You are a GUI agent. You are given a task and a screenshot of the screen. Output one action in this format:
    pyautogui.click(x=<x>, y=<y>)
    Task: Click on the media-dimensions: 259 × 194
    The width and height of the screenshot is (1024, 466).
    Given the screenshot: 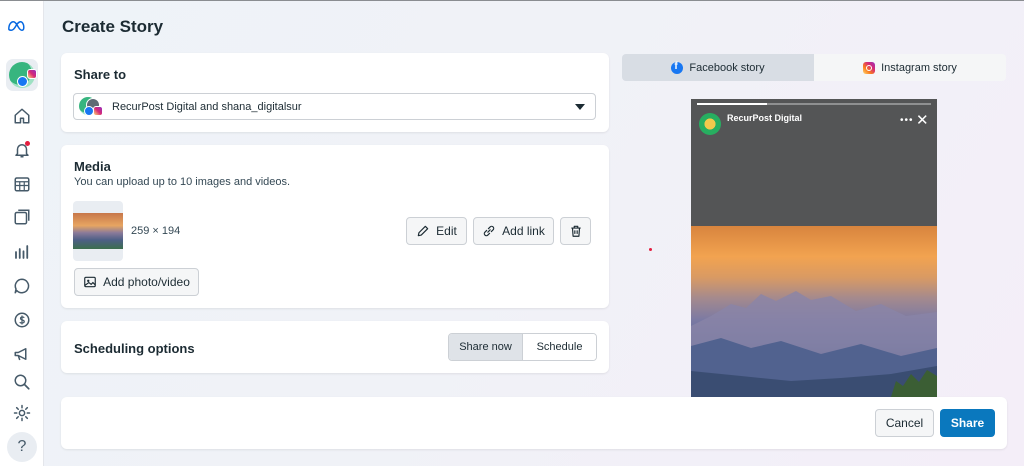 What is the action you would take?
    pyautogui.click(x=156, y=231)
    